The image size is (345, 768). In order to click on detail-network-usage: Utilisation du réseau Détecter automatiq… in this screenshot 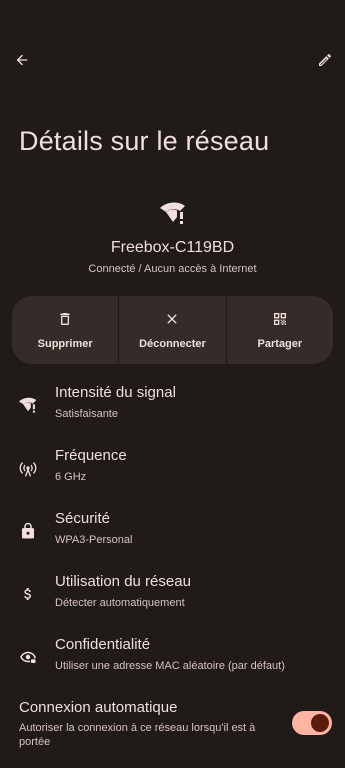, I will do `click(172, 601)`.